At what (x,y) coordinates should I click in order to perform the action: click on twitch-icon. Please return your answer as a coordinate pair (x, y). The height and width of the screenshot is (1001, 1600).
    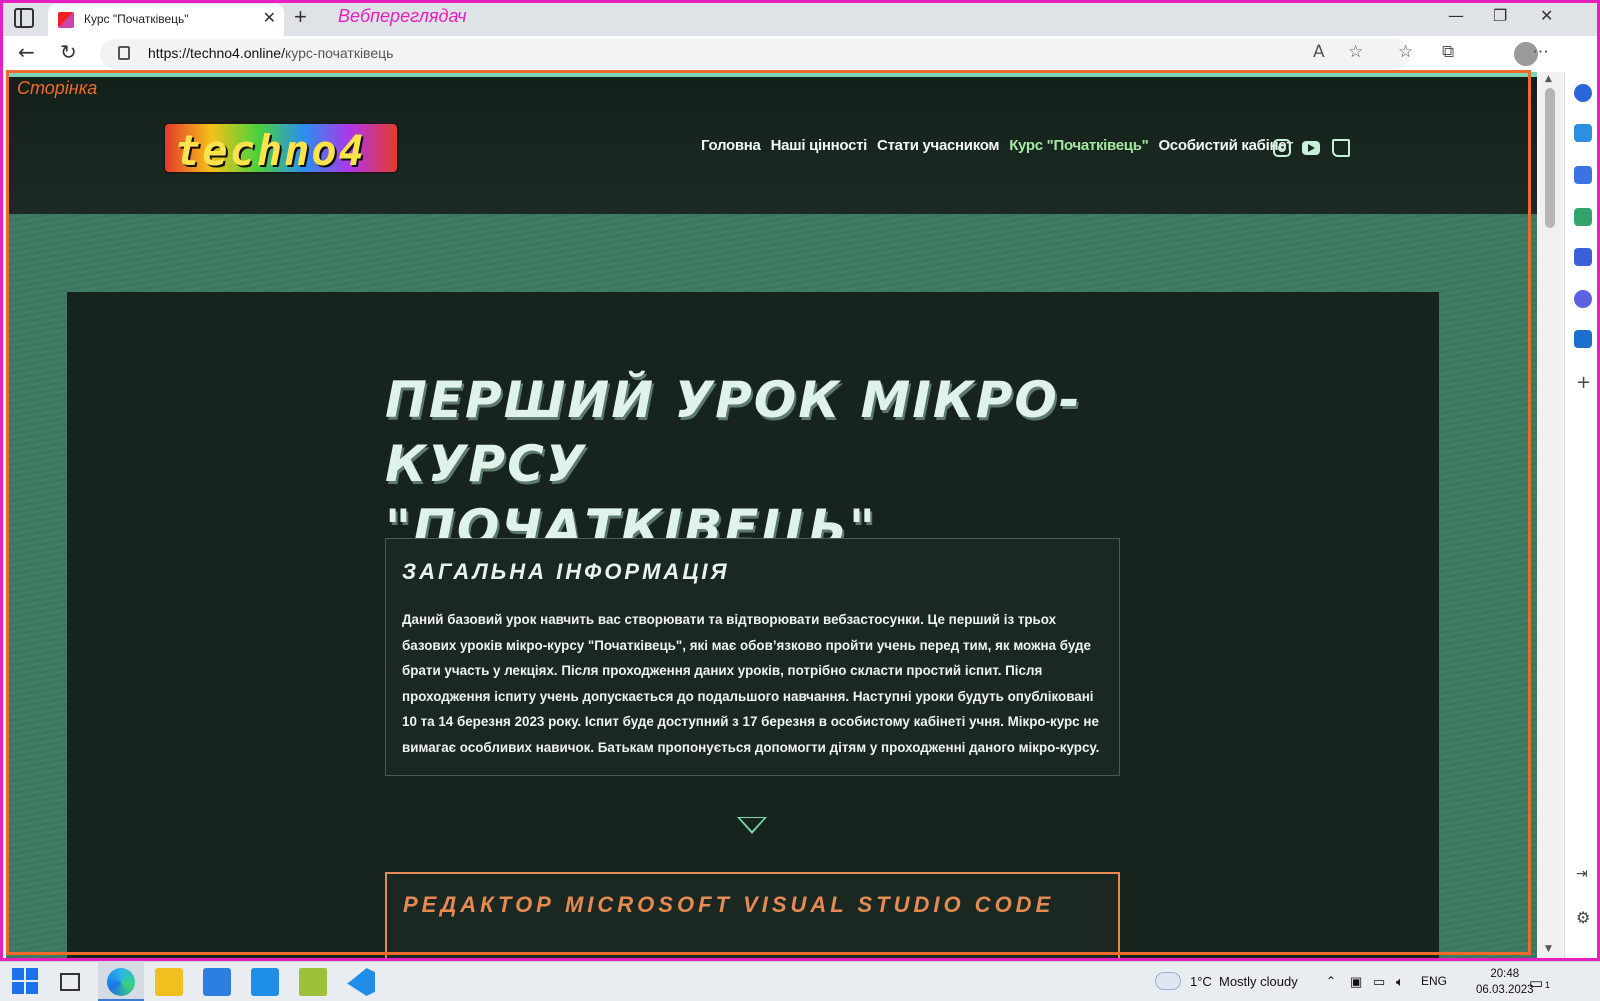
    Looking at the image, I should click on (1341, 148).